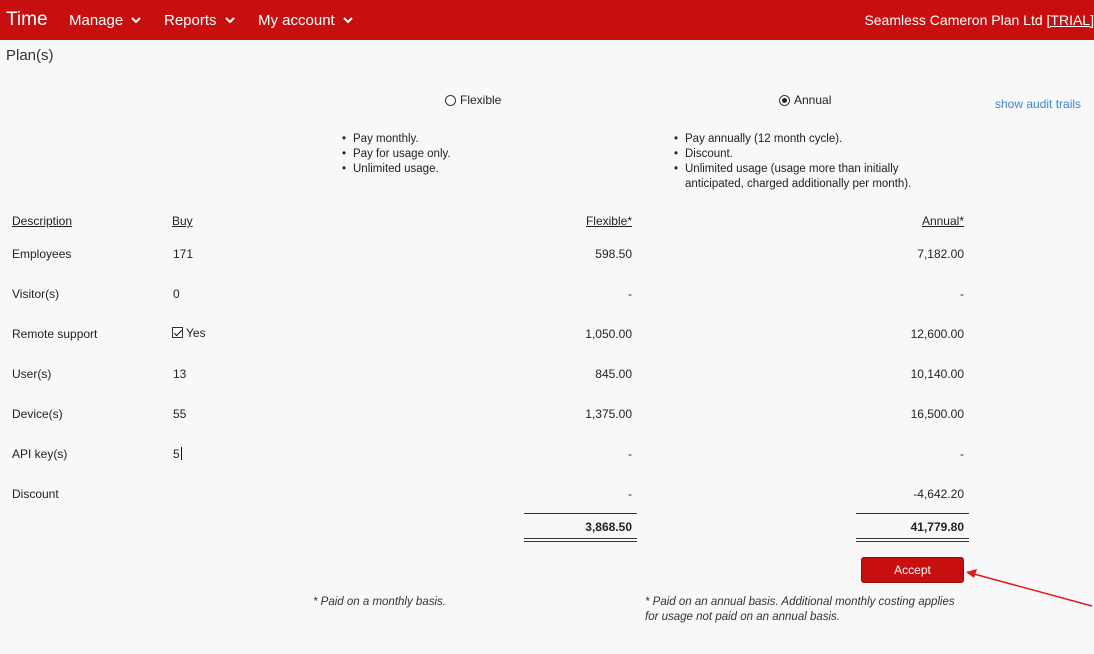 The image size is (1094, 654). What do you see at coordinates (784, 100) in the screenshot?
I see `annual-radio` at bounding box center [784, 100].